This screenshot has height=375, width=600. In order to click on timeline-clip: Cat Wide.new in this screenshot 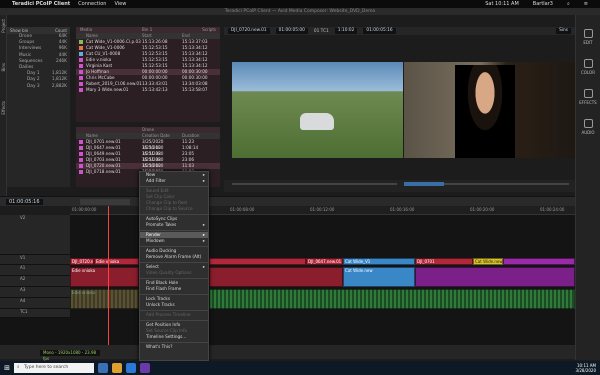, I will do `click(488, 261)`.